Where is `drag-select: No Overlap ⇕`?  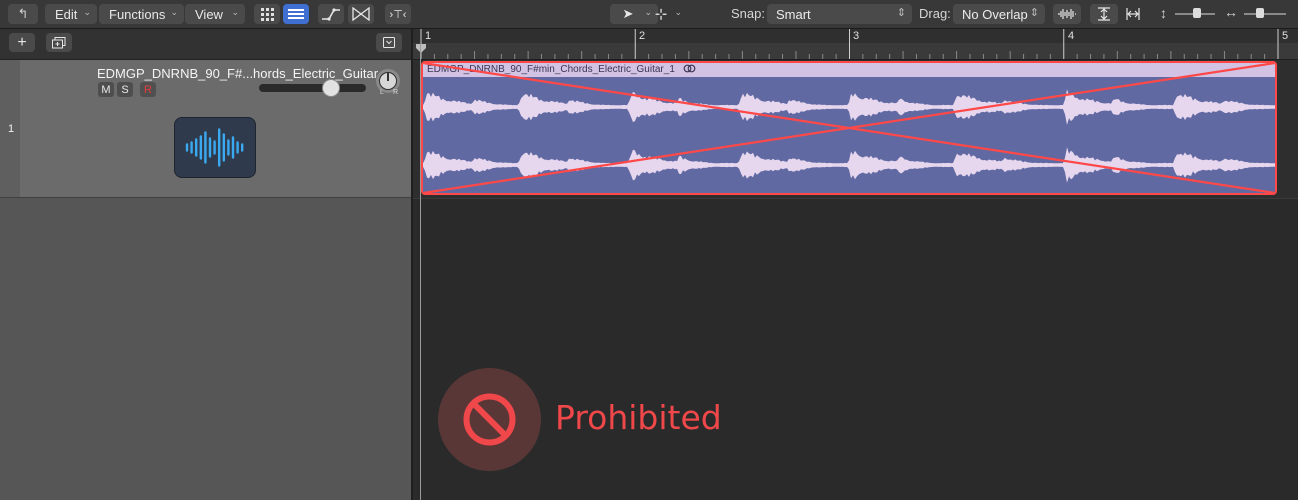
drag-select: No Overlap ⇕ is located at coordinates (999, 14).